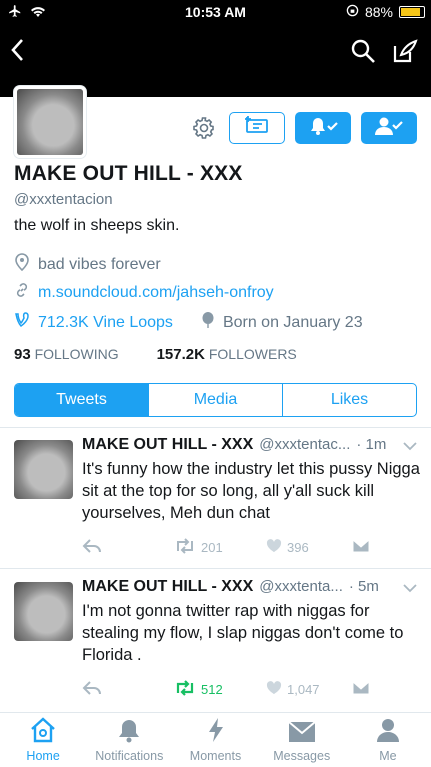 The width and height of the screenshot is (431, 767). What do you see at coordinates (303, 689) in the screenshot?
I see `like-count: 1,047` at bounding box center [303, 689].